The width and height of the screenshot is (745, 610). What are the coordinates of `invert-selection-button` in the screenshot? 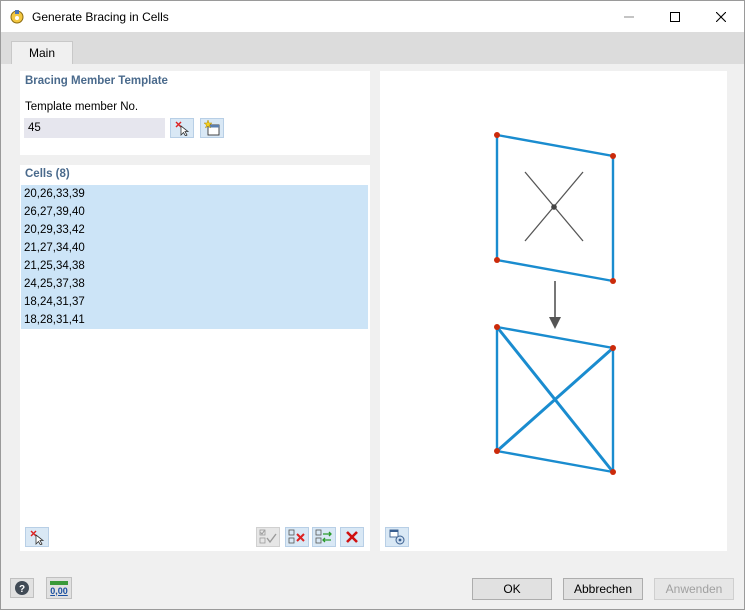 It's located at (324, 537).